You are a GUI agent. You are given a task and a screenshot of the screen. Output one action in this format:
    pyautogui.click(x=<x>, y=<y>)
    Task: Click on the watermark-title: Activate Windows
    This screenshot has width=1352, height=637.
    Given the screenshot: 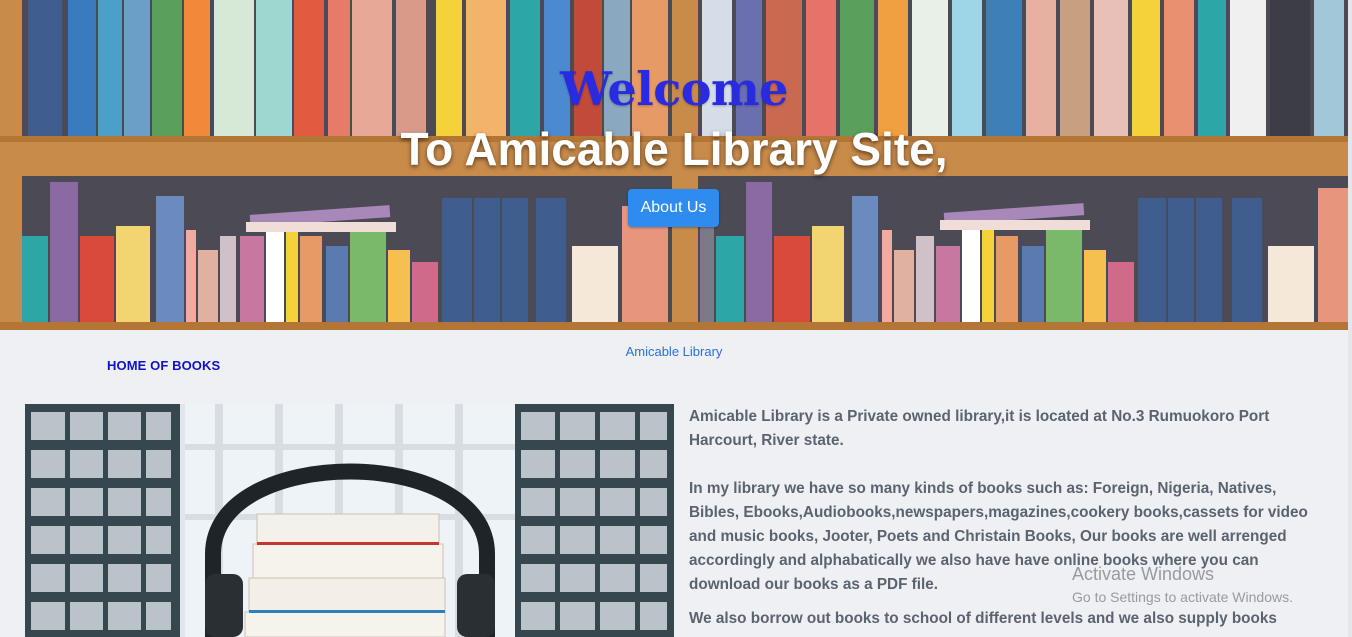 What is the action you would take?
    pyautogui.click(x=1143, y=574)
    